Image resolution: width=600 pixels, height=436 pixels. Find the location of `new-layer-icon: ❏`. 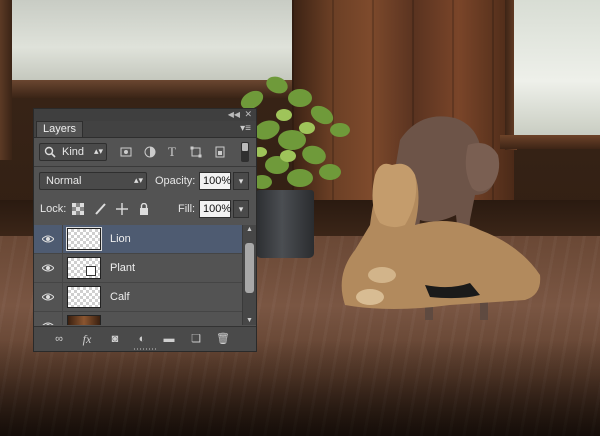

new-layer-icon: ❏ is located at coordinates (196, 339).